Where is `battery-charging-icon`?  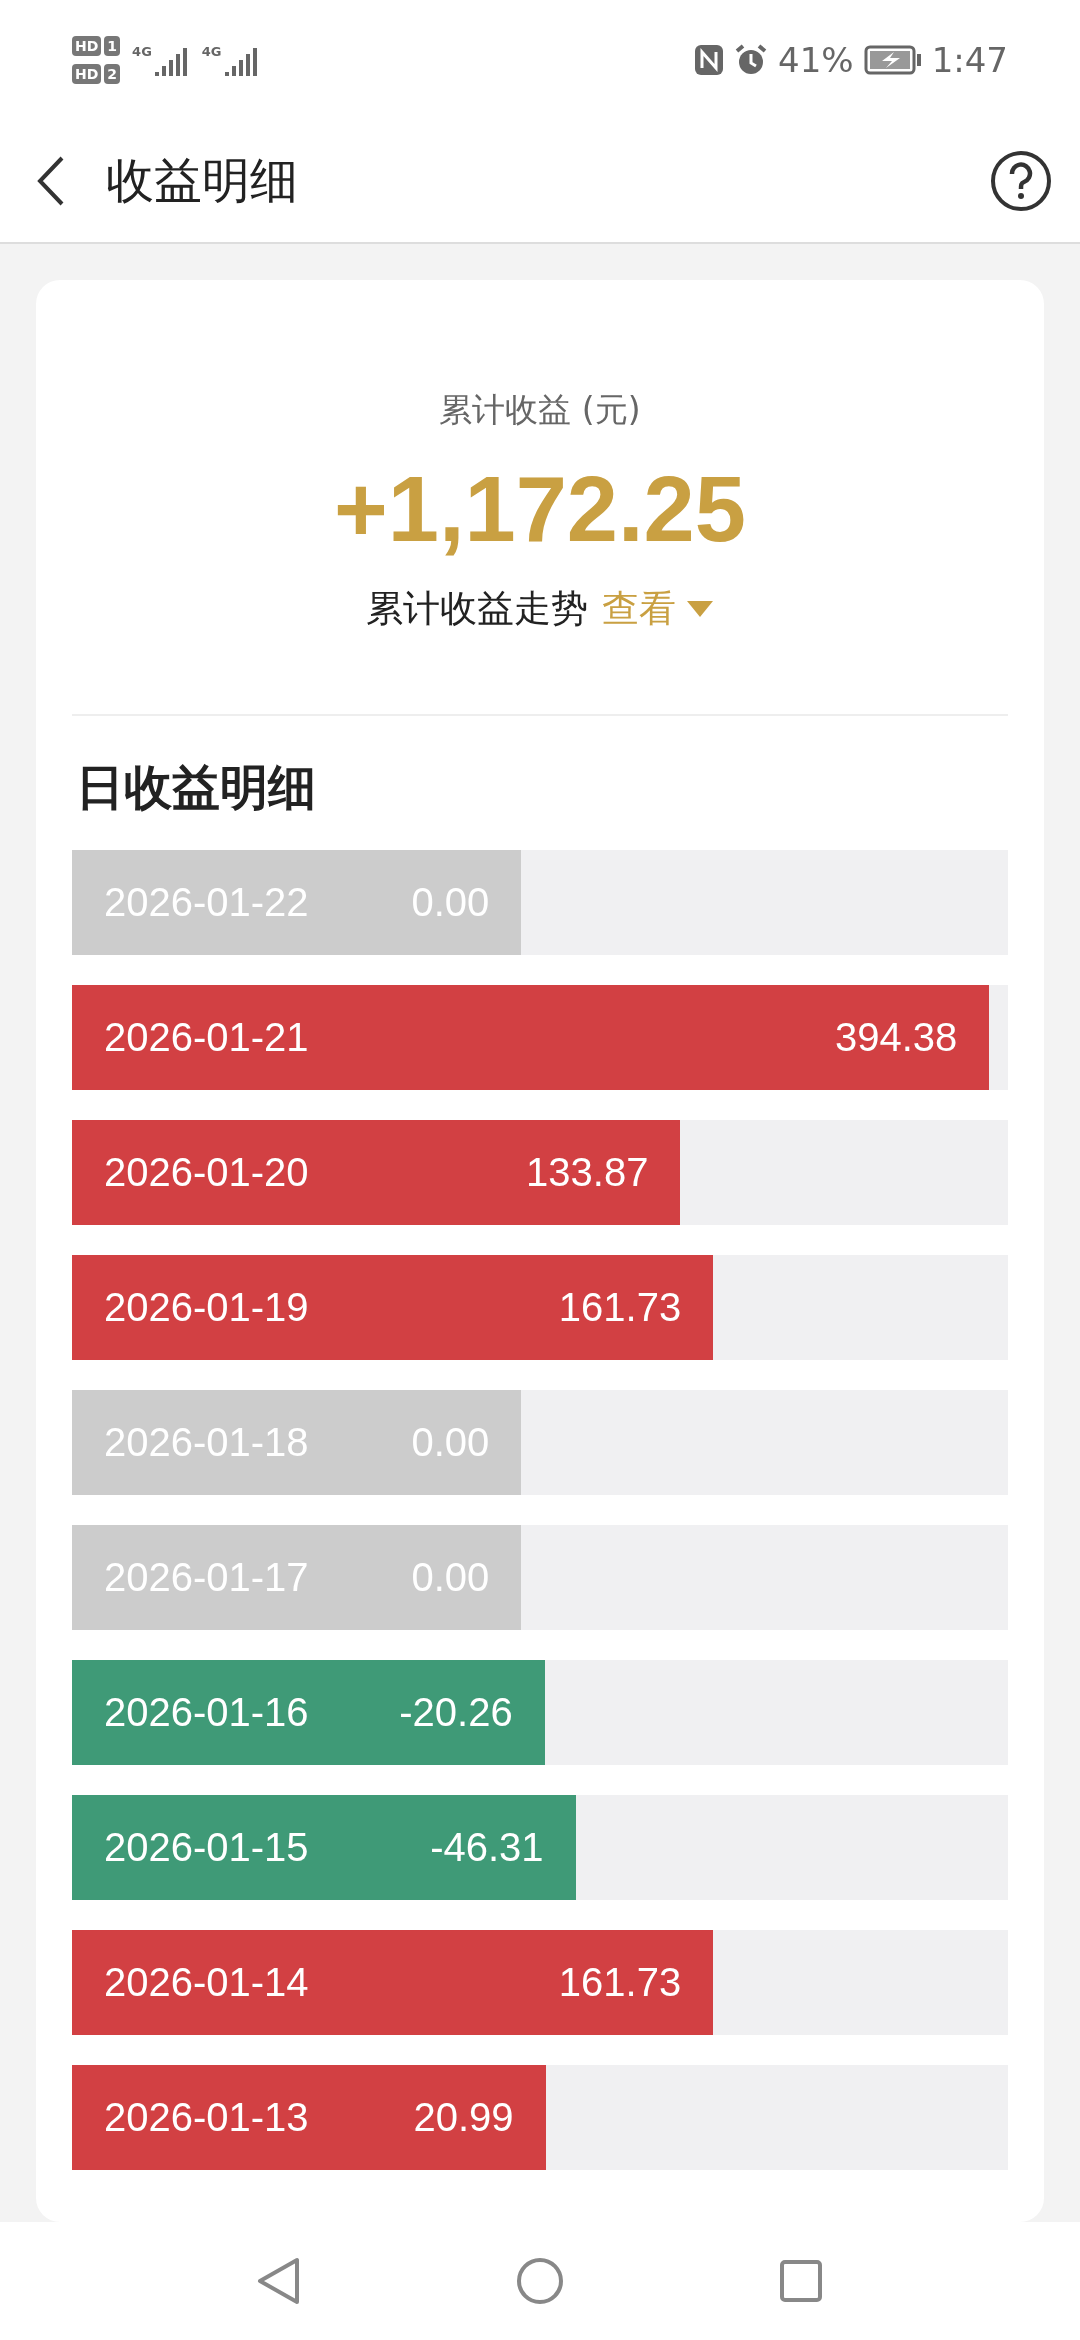
battery-charging-icon is located at coordinates (892, 60).